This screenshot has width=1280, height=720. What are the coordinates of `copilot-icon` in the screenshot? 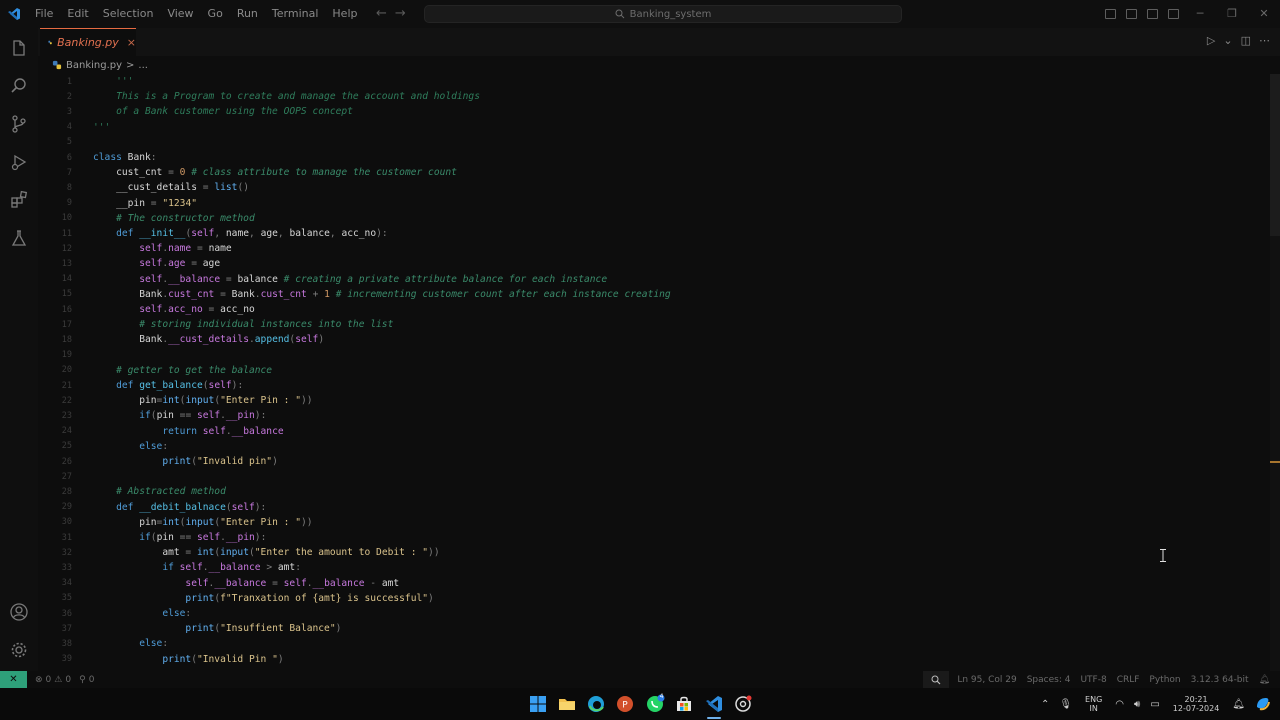 It's located at (1263, 704).